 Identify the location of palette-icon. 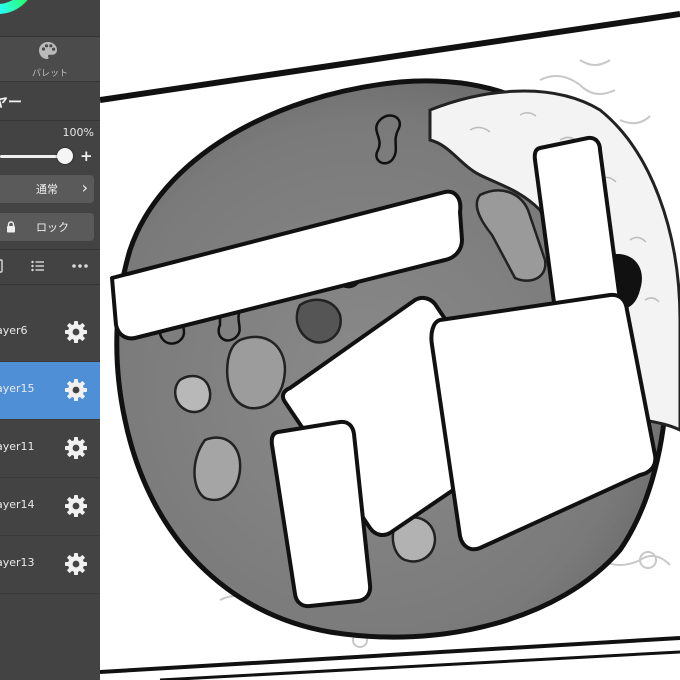
(48, 50).